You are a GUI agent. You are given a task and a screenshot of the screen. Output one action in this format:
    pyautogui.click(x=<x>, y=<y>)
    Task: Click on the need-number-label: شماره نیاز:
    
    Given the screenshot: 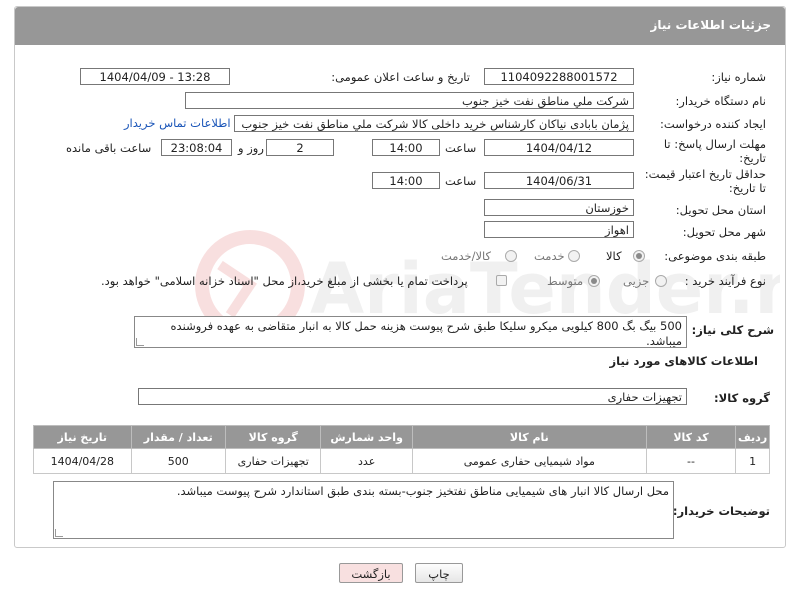 What is the action you would take?
    pyautogui.click(x=738, y=77)
    